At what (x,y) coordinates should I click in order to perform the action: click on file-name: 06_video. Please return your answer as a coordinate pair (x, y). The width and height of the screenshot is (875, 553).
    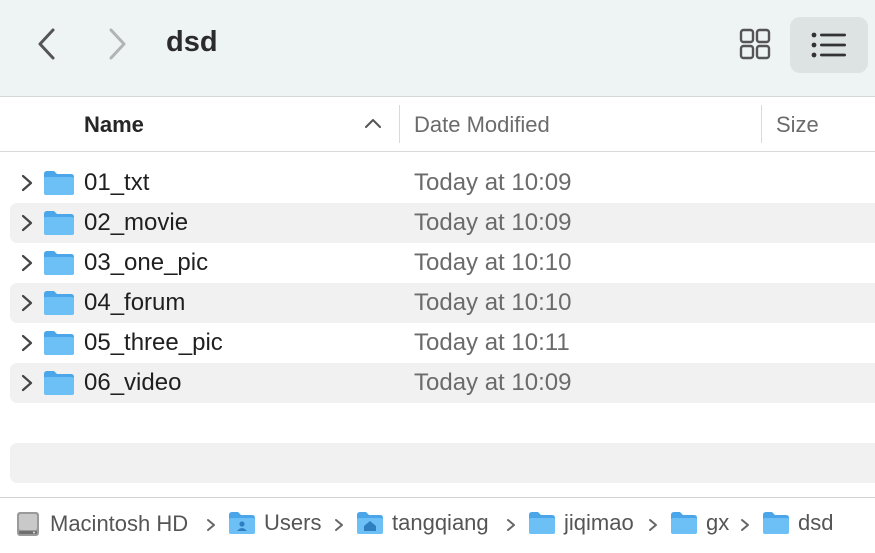
    Looking at the image, I should click on (133, 382).